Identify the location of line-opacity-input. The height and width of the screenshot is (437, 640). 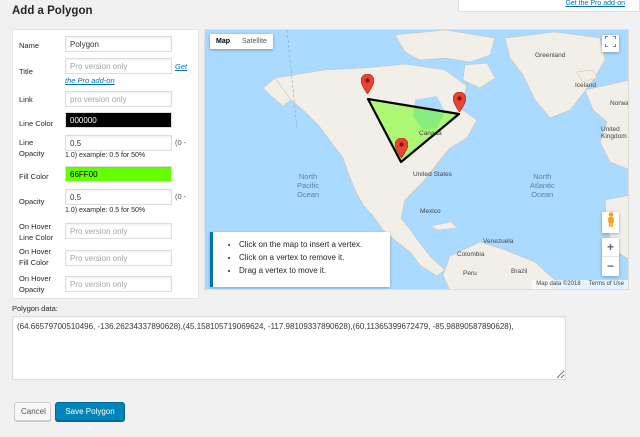
(118, 143).